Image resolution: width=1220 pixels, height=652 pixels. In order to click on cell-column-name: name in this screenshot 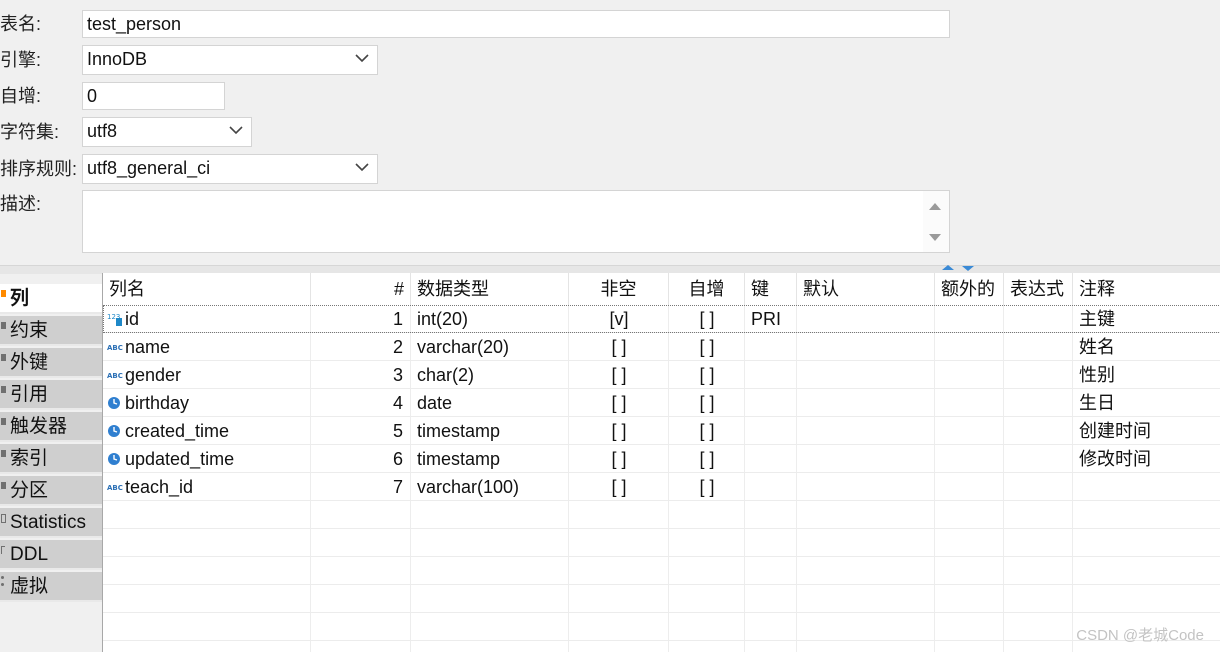, I will do `click(218, 347)`.